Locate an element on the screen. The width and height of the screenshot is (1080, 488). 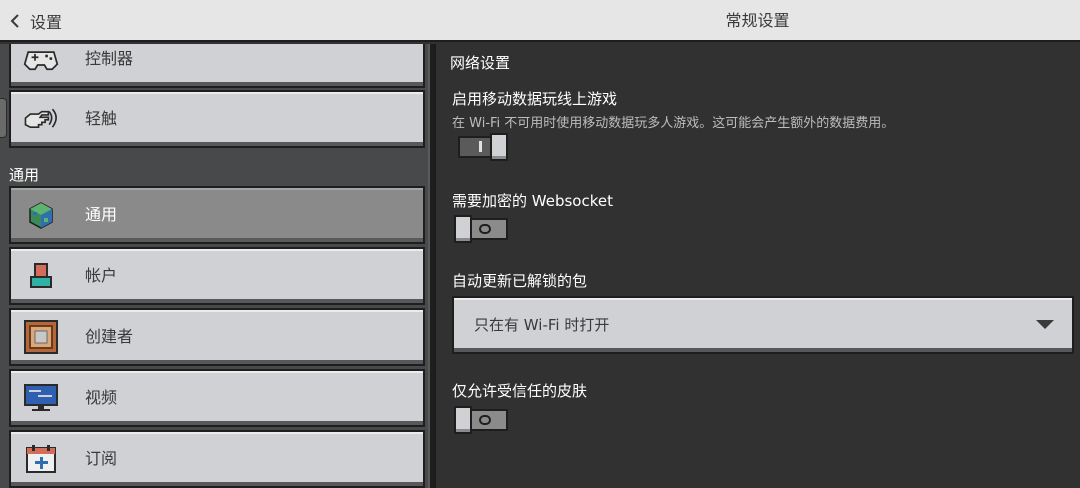
sidebar-item-creator: 创建者 is located at coordinates (217, 337).